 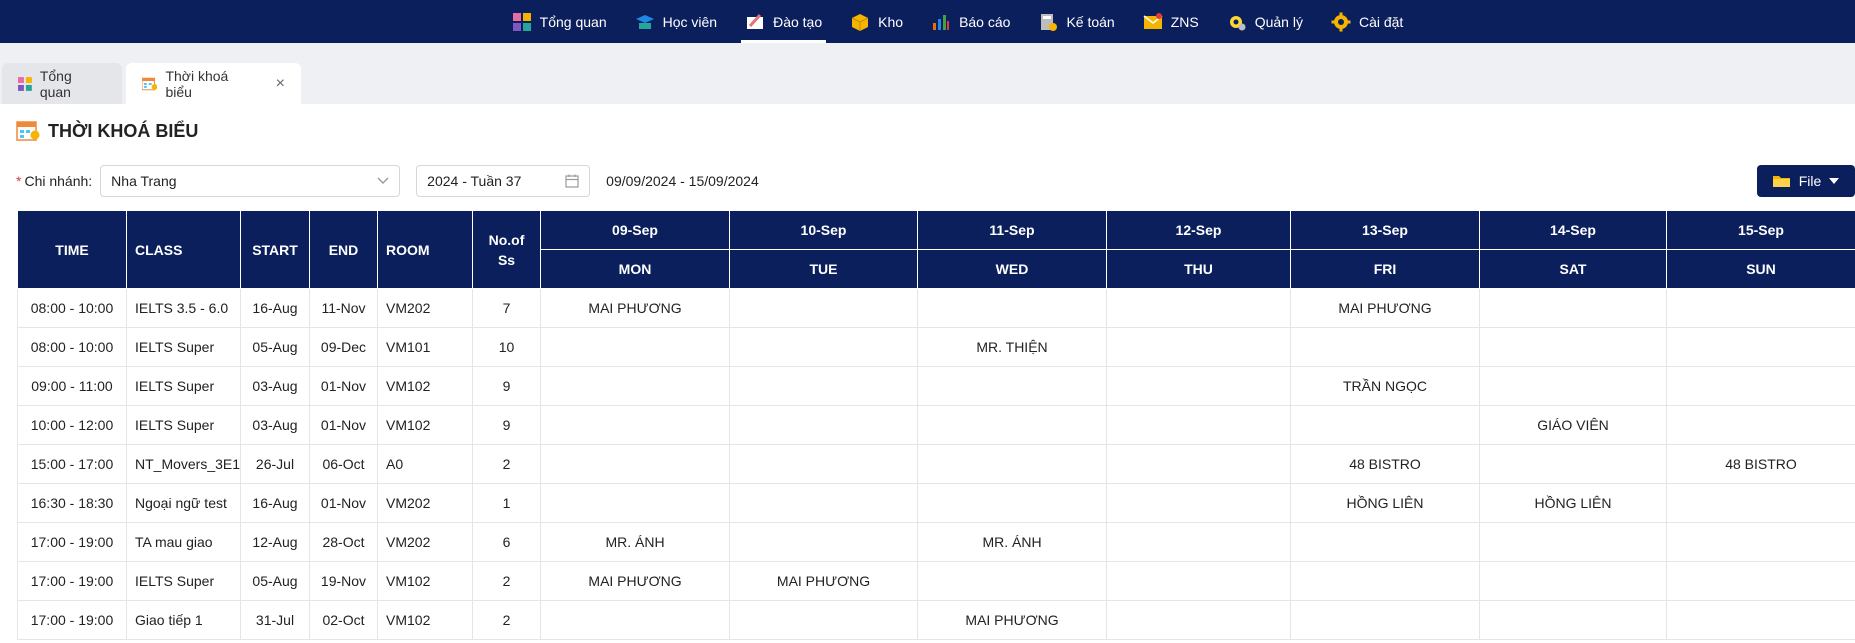 I want to click on week-value: 2024 - Tuần 37, so click(x=474, y=181).